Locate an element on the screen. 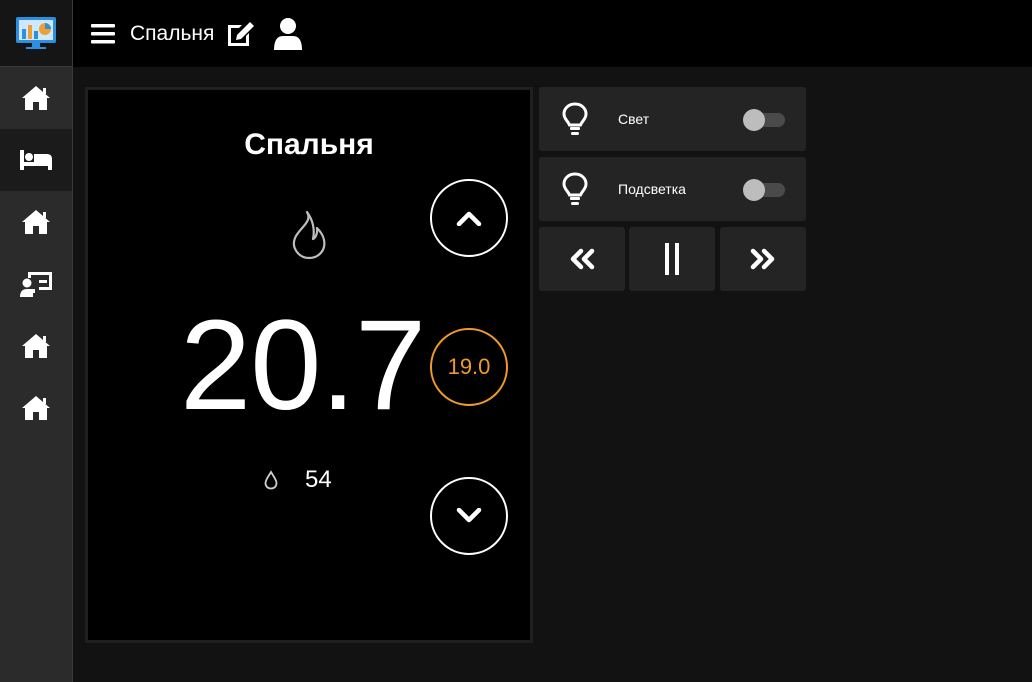 This screenshot has width=1032, height=682. pause-icon is located at coordinates (672, 259).